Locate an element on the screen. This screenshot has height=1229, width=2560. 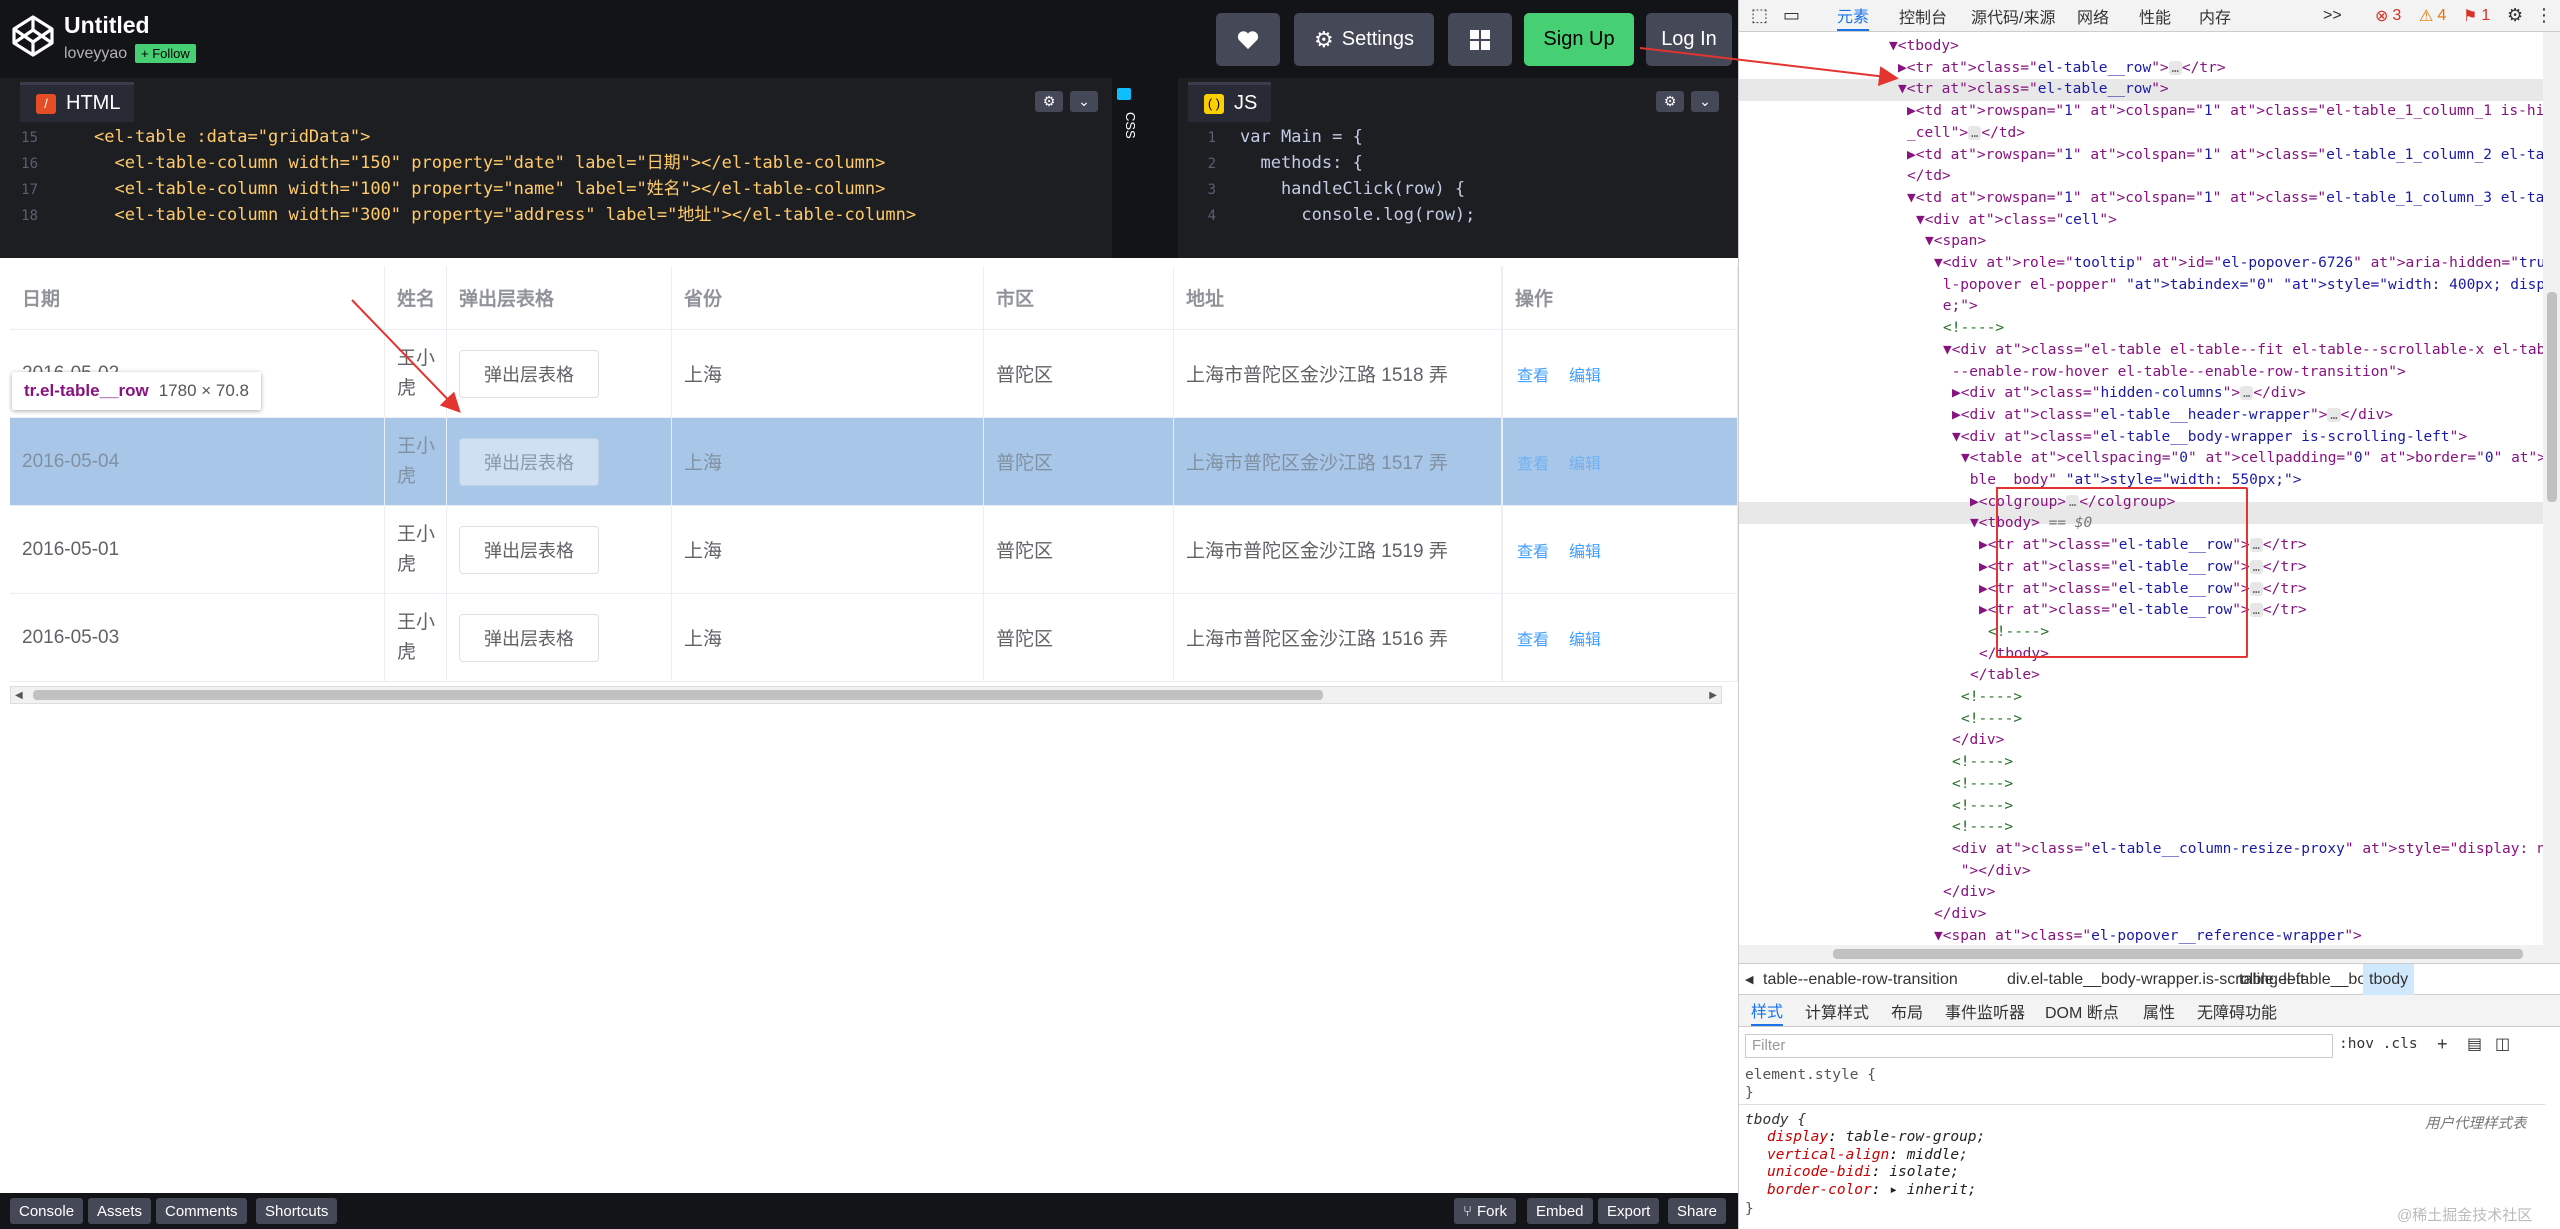
dom-node-line: e;"> is located at coordinates (1956, 307).